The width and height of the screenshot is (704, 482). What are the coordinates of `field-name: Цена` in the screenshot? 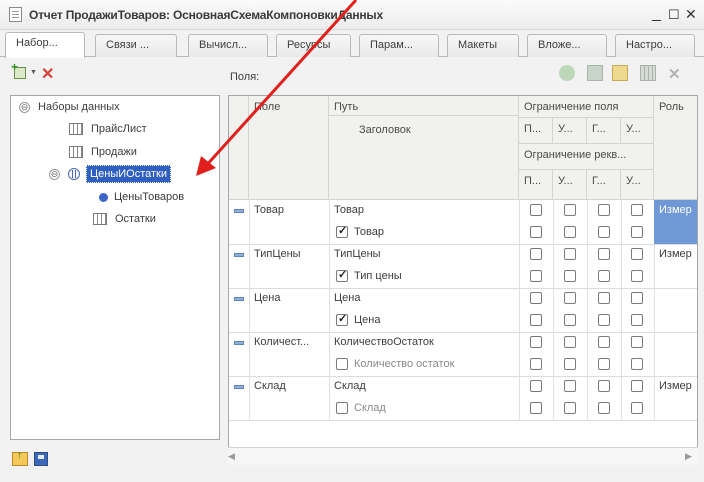 It's located at (289, 299).